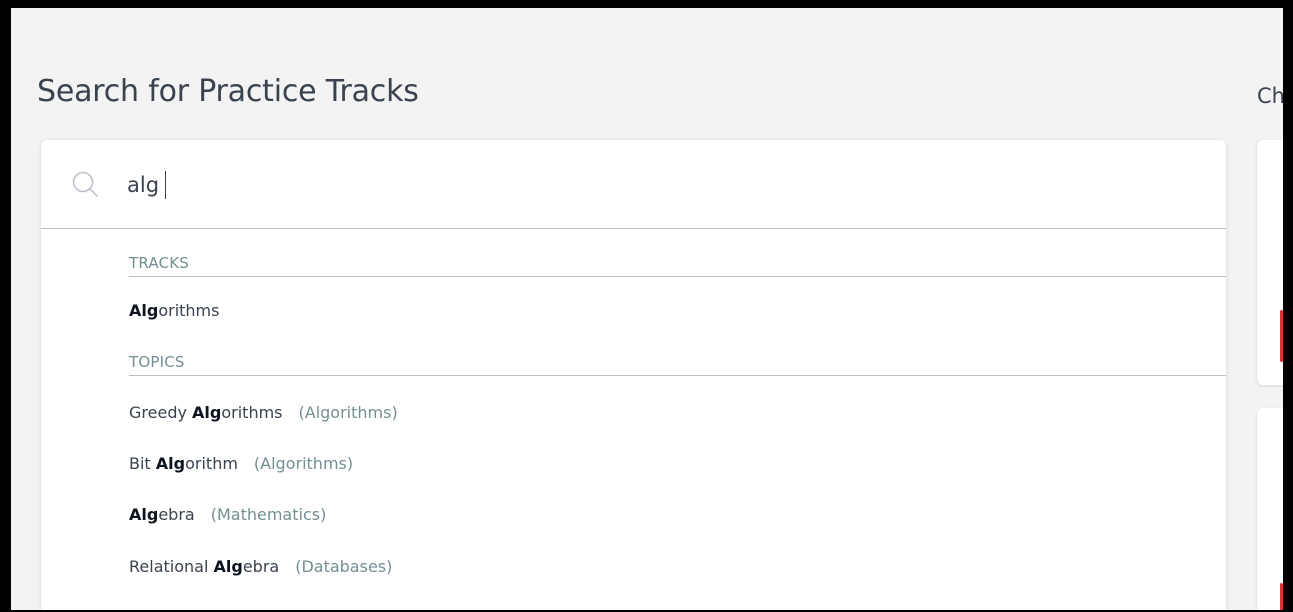 The image size is (1293, 612). Describe the element at coordinates (211, 463) in the screenshot. I see `suggestion-rest: orithm` at that location.